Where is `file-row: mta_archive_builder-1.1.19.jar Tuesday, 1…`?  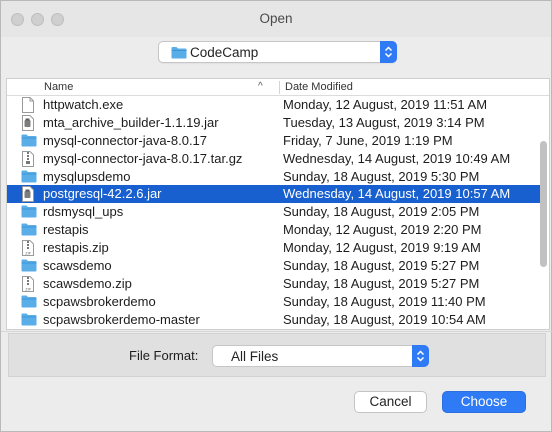 file-row: mta_archive_builder-1.1.19.jar Tuesday, 1… is located at coordinates (275, 123).